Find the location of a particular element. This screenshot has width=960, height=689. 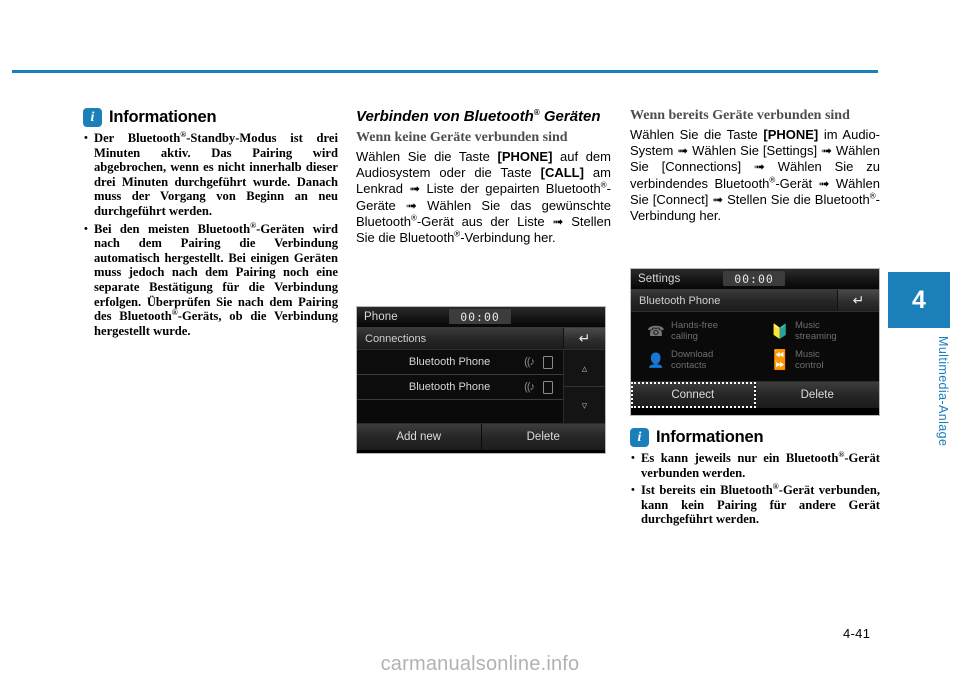

page-number: 4-41 is located at coordinates (857, 633).